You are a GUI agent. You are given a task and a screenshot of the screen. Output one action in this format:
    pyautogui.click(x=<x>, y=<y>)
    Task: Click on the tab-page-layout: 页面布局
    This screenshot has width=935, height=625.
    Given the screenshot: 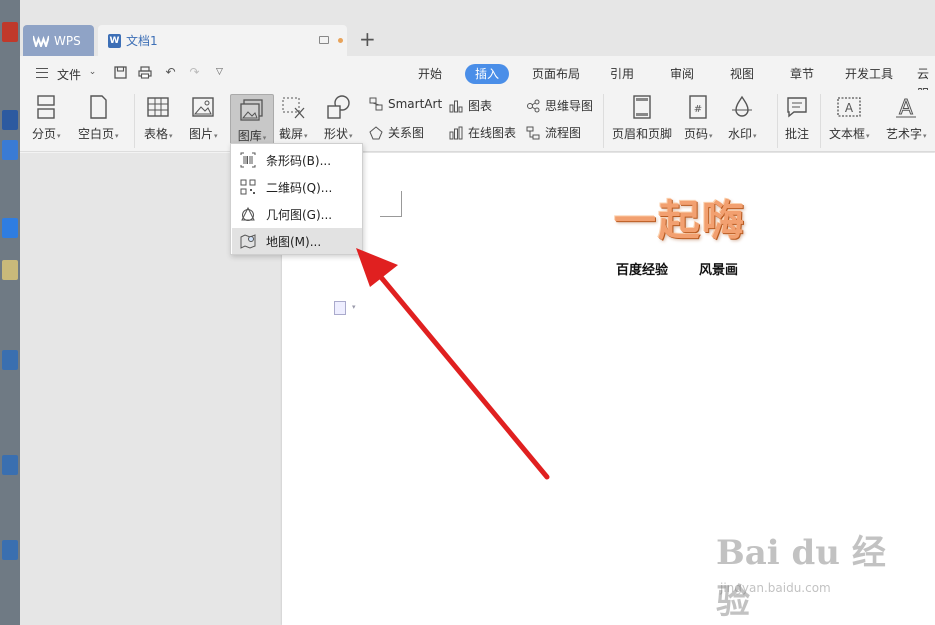 What is the action you would take?
    pyautogui.click(x=556, y=74)
    